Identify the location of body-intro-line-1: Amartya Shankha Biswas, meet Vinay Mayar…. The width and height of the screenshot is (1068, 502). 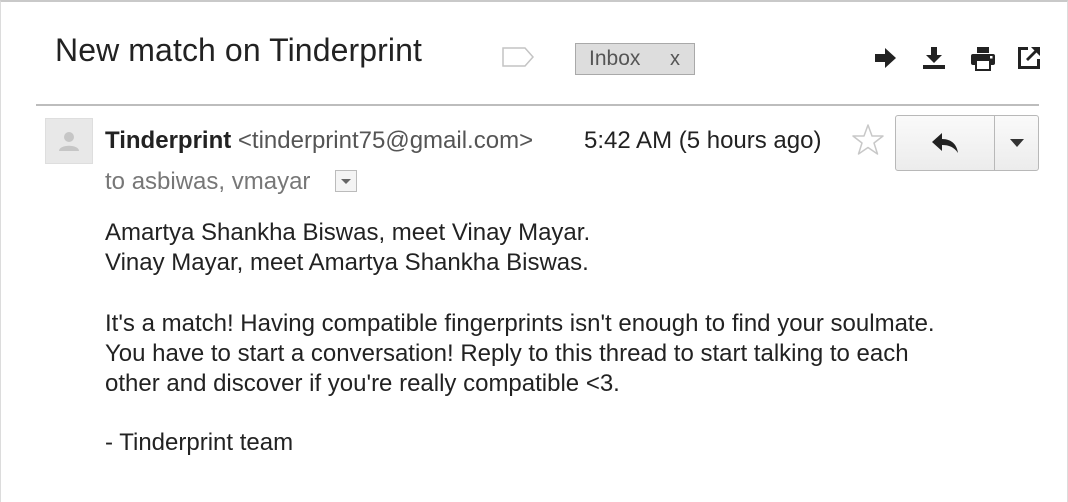
(348, 232).